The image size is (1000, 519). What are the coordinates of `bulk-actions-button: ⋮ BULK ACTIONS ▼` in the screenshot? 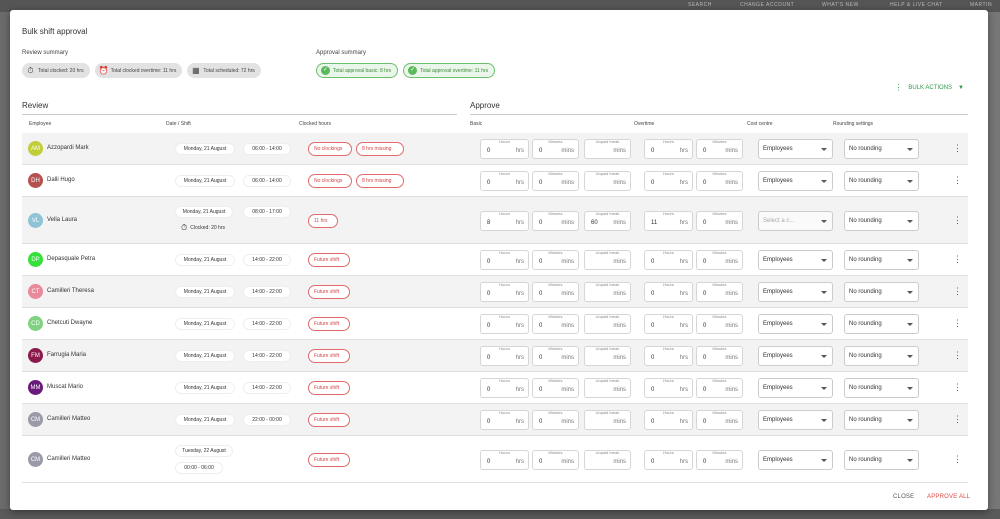 It's located at (929, 87).